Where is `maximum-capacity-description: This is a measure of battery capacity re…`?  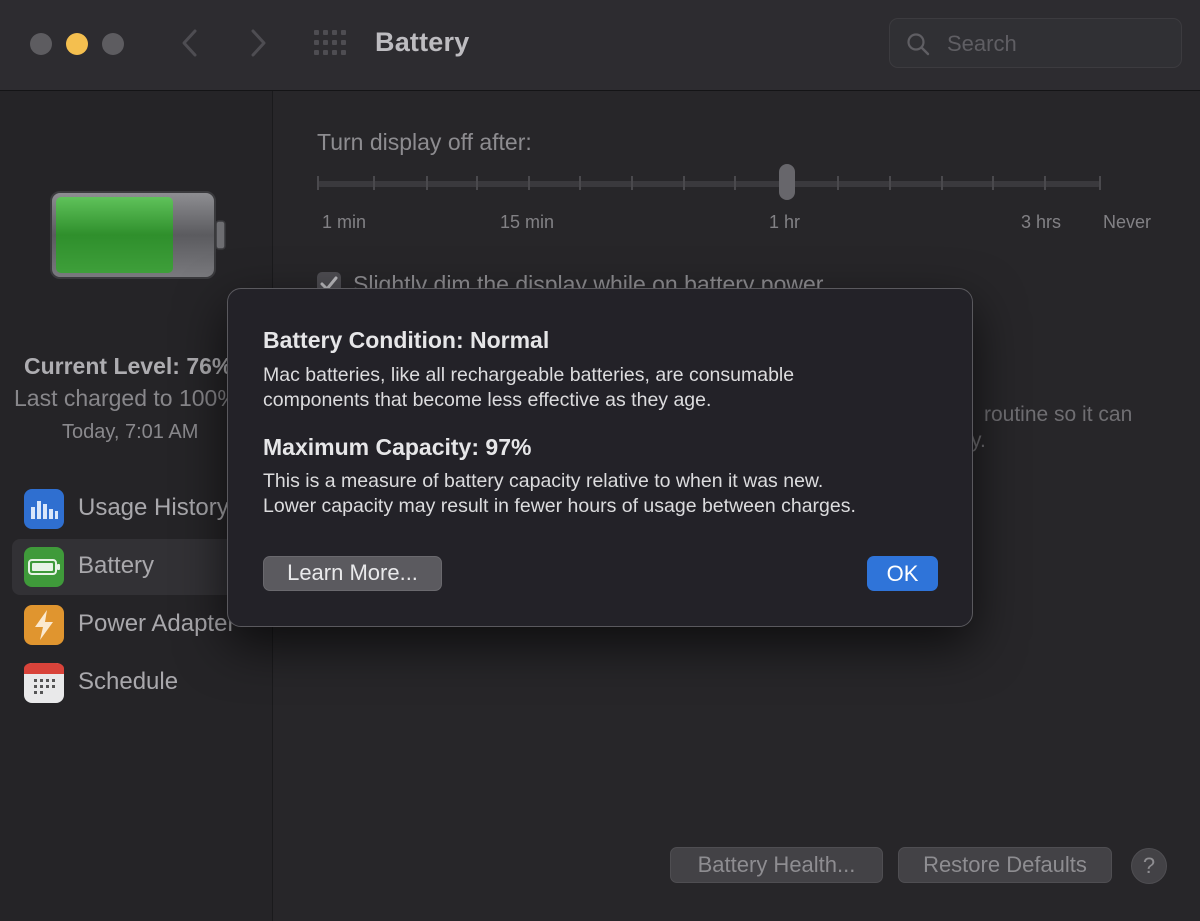 maximum-capacity-description: This is a measure of battery capacity re… is located at coordinates (608, 494).